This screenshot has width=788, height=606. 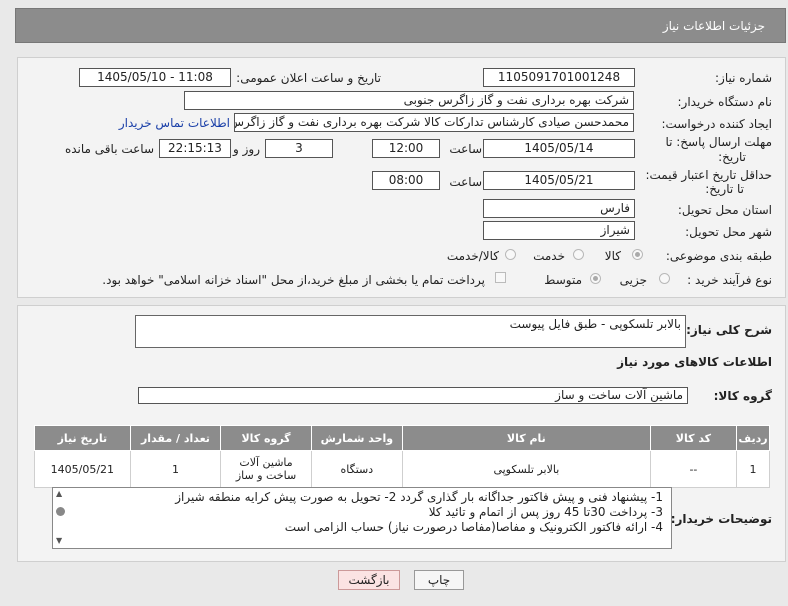 What do you see at coordinates (559, 208) in the screenshot?
I see `province-field: فارس` at bounding box center [559, 208].